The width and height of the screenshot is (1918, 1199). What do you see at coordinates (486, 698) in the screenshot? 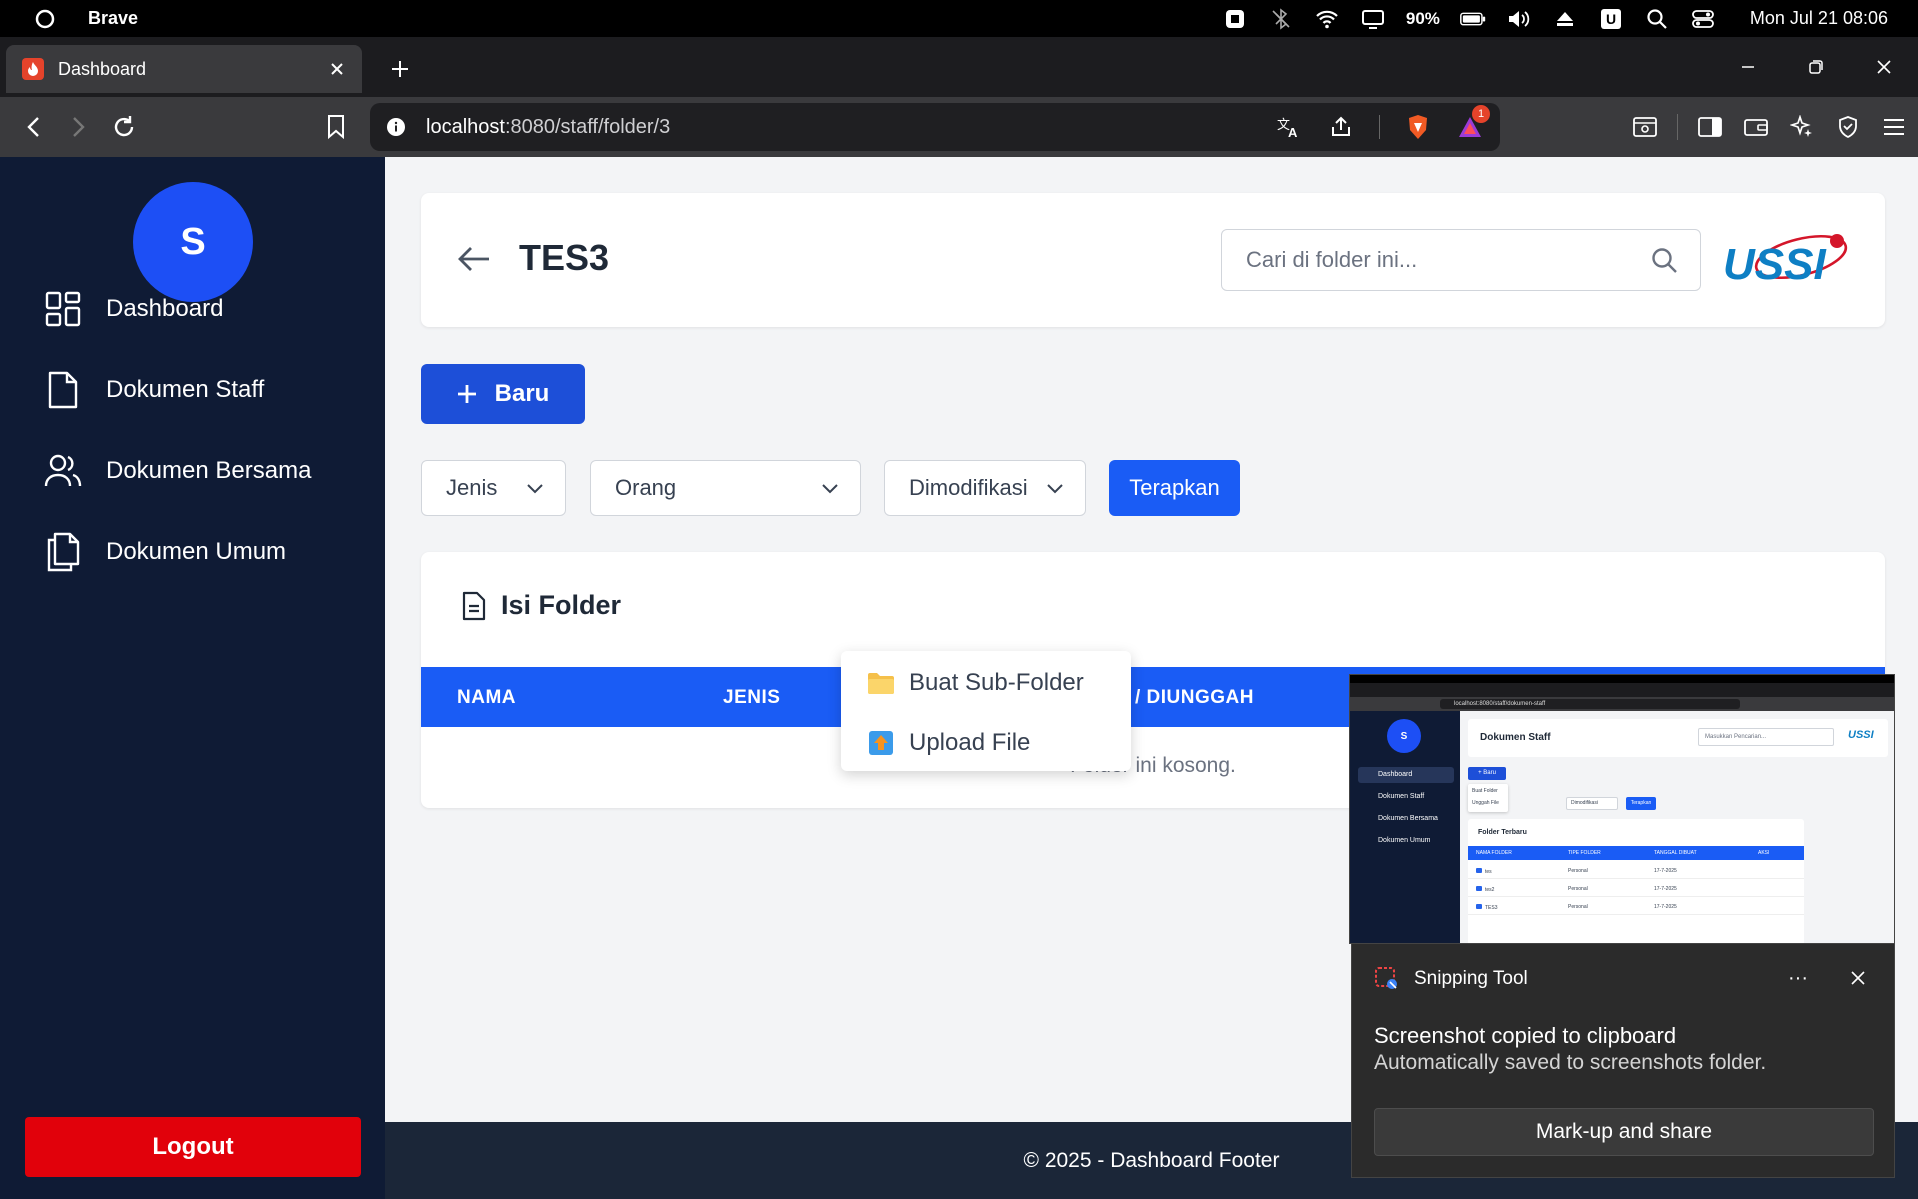
I see `column-header-nama: NAMA` at bounding box center [486, 698].